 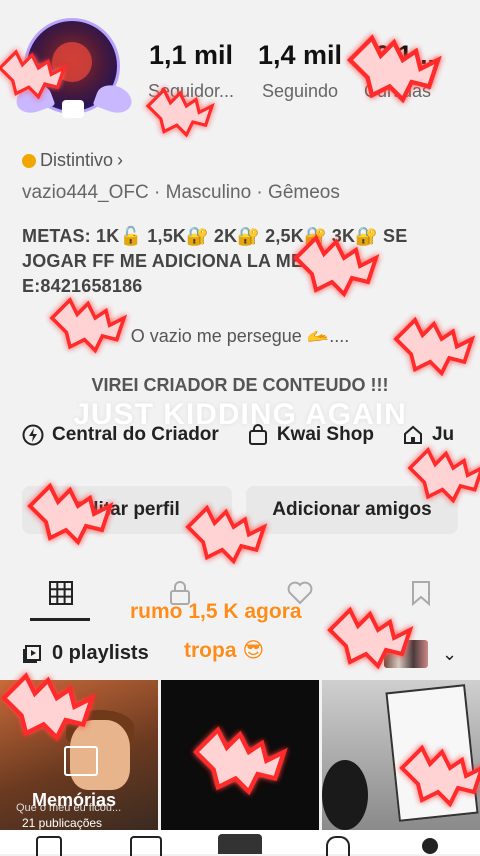 I want to click on overlay-text: rumo 1,5 K agora, so click(x=216, y=611).